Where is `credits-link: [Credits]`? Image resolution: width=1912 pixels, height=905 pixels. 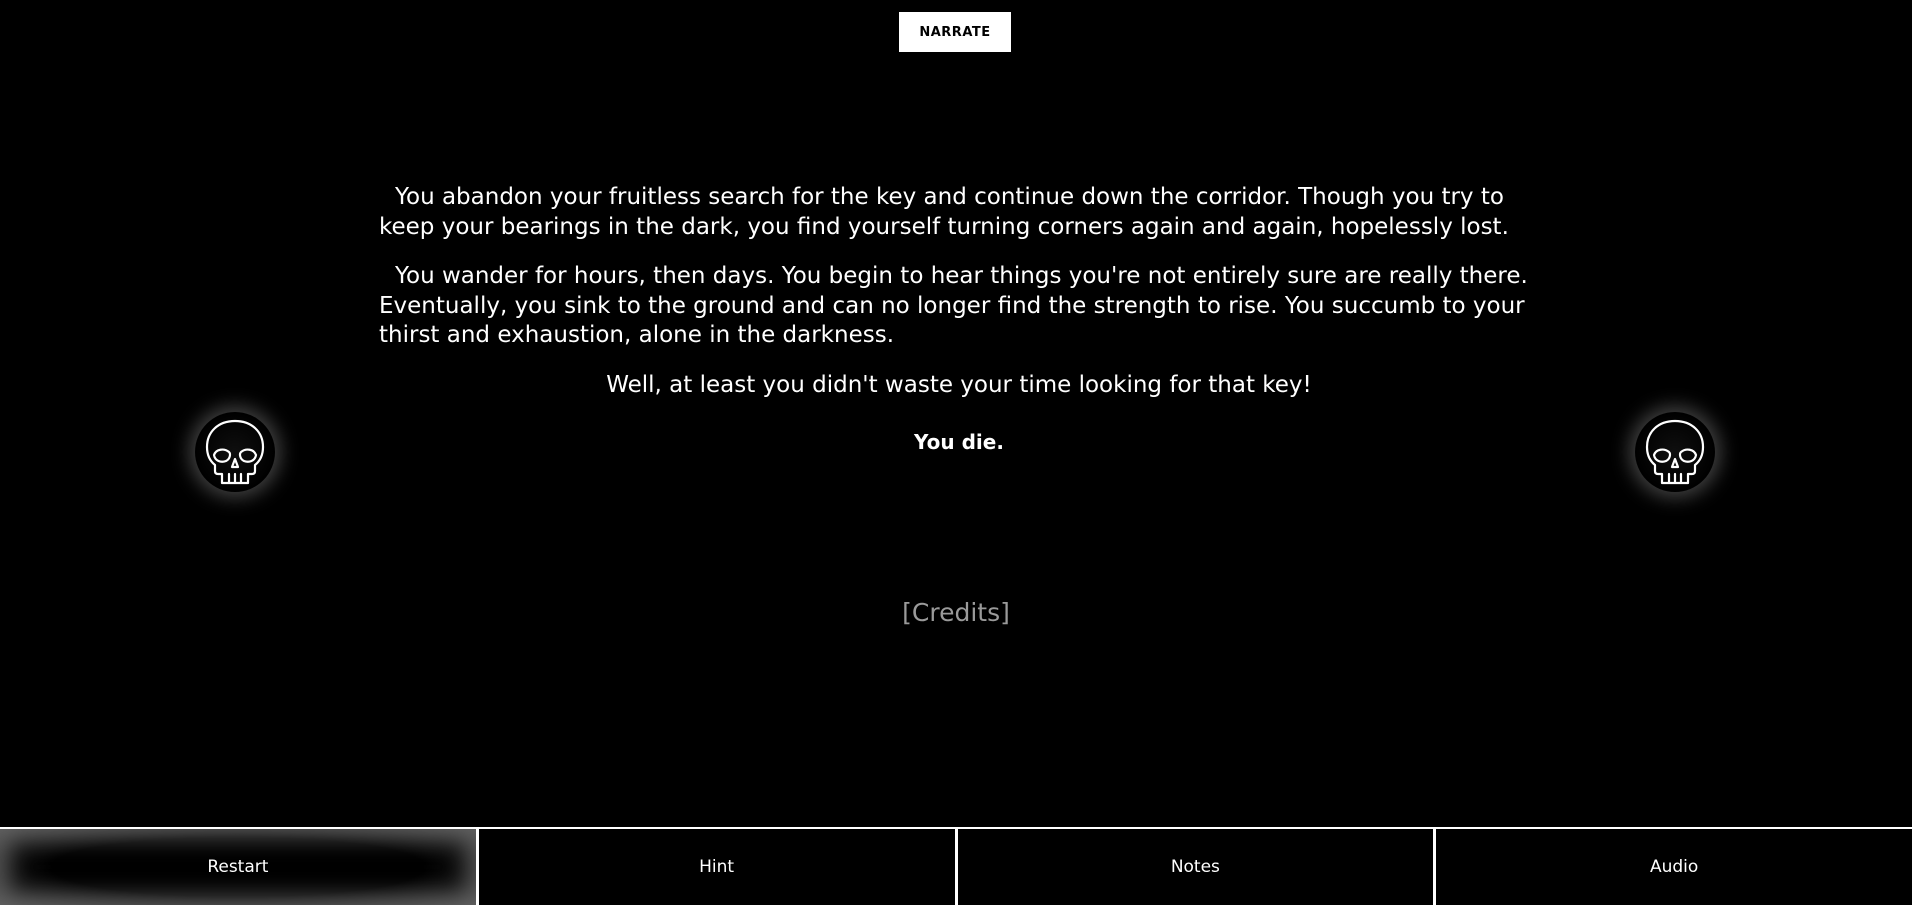 credits-link: [Credits] is located at coordinates (956, 612).